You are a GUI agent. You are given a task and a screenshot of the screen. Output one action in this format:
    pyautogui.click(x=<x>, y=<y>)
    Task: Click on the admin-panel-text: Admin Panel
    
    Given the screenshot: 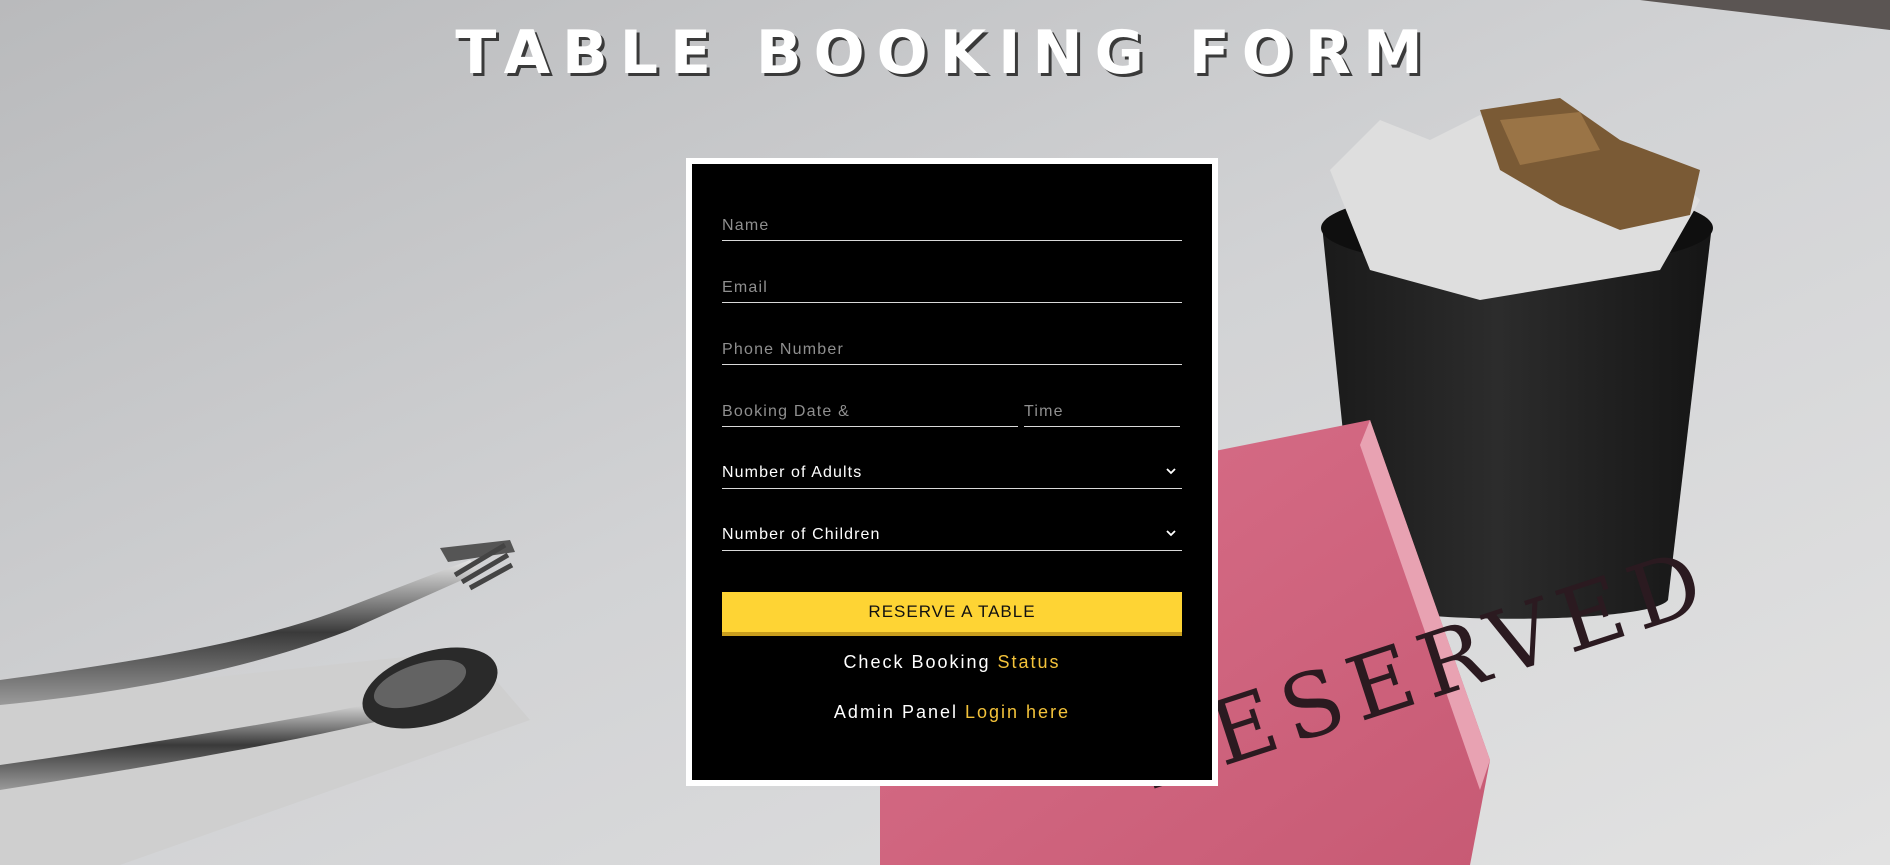 What is the action you would take?
    pyautogui.click(x=895, y=712)
    